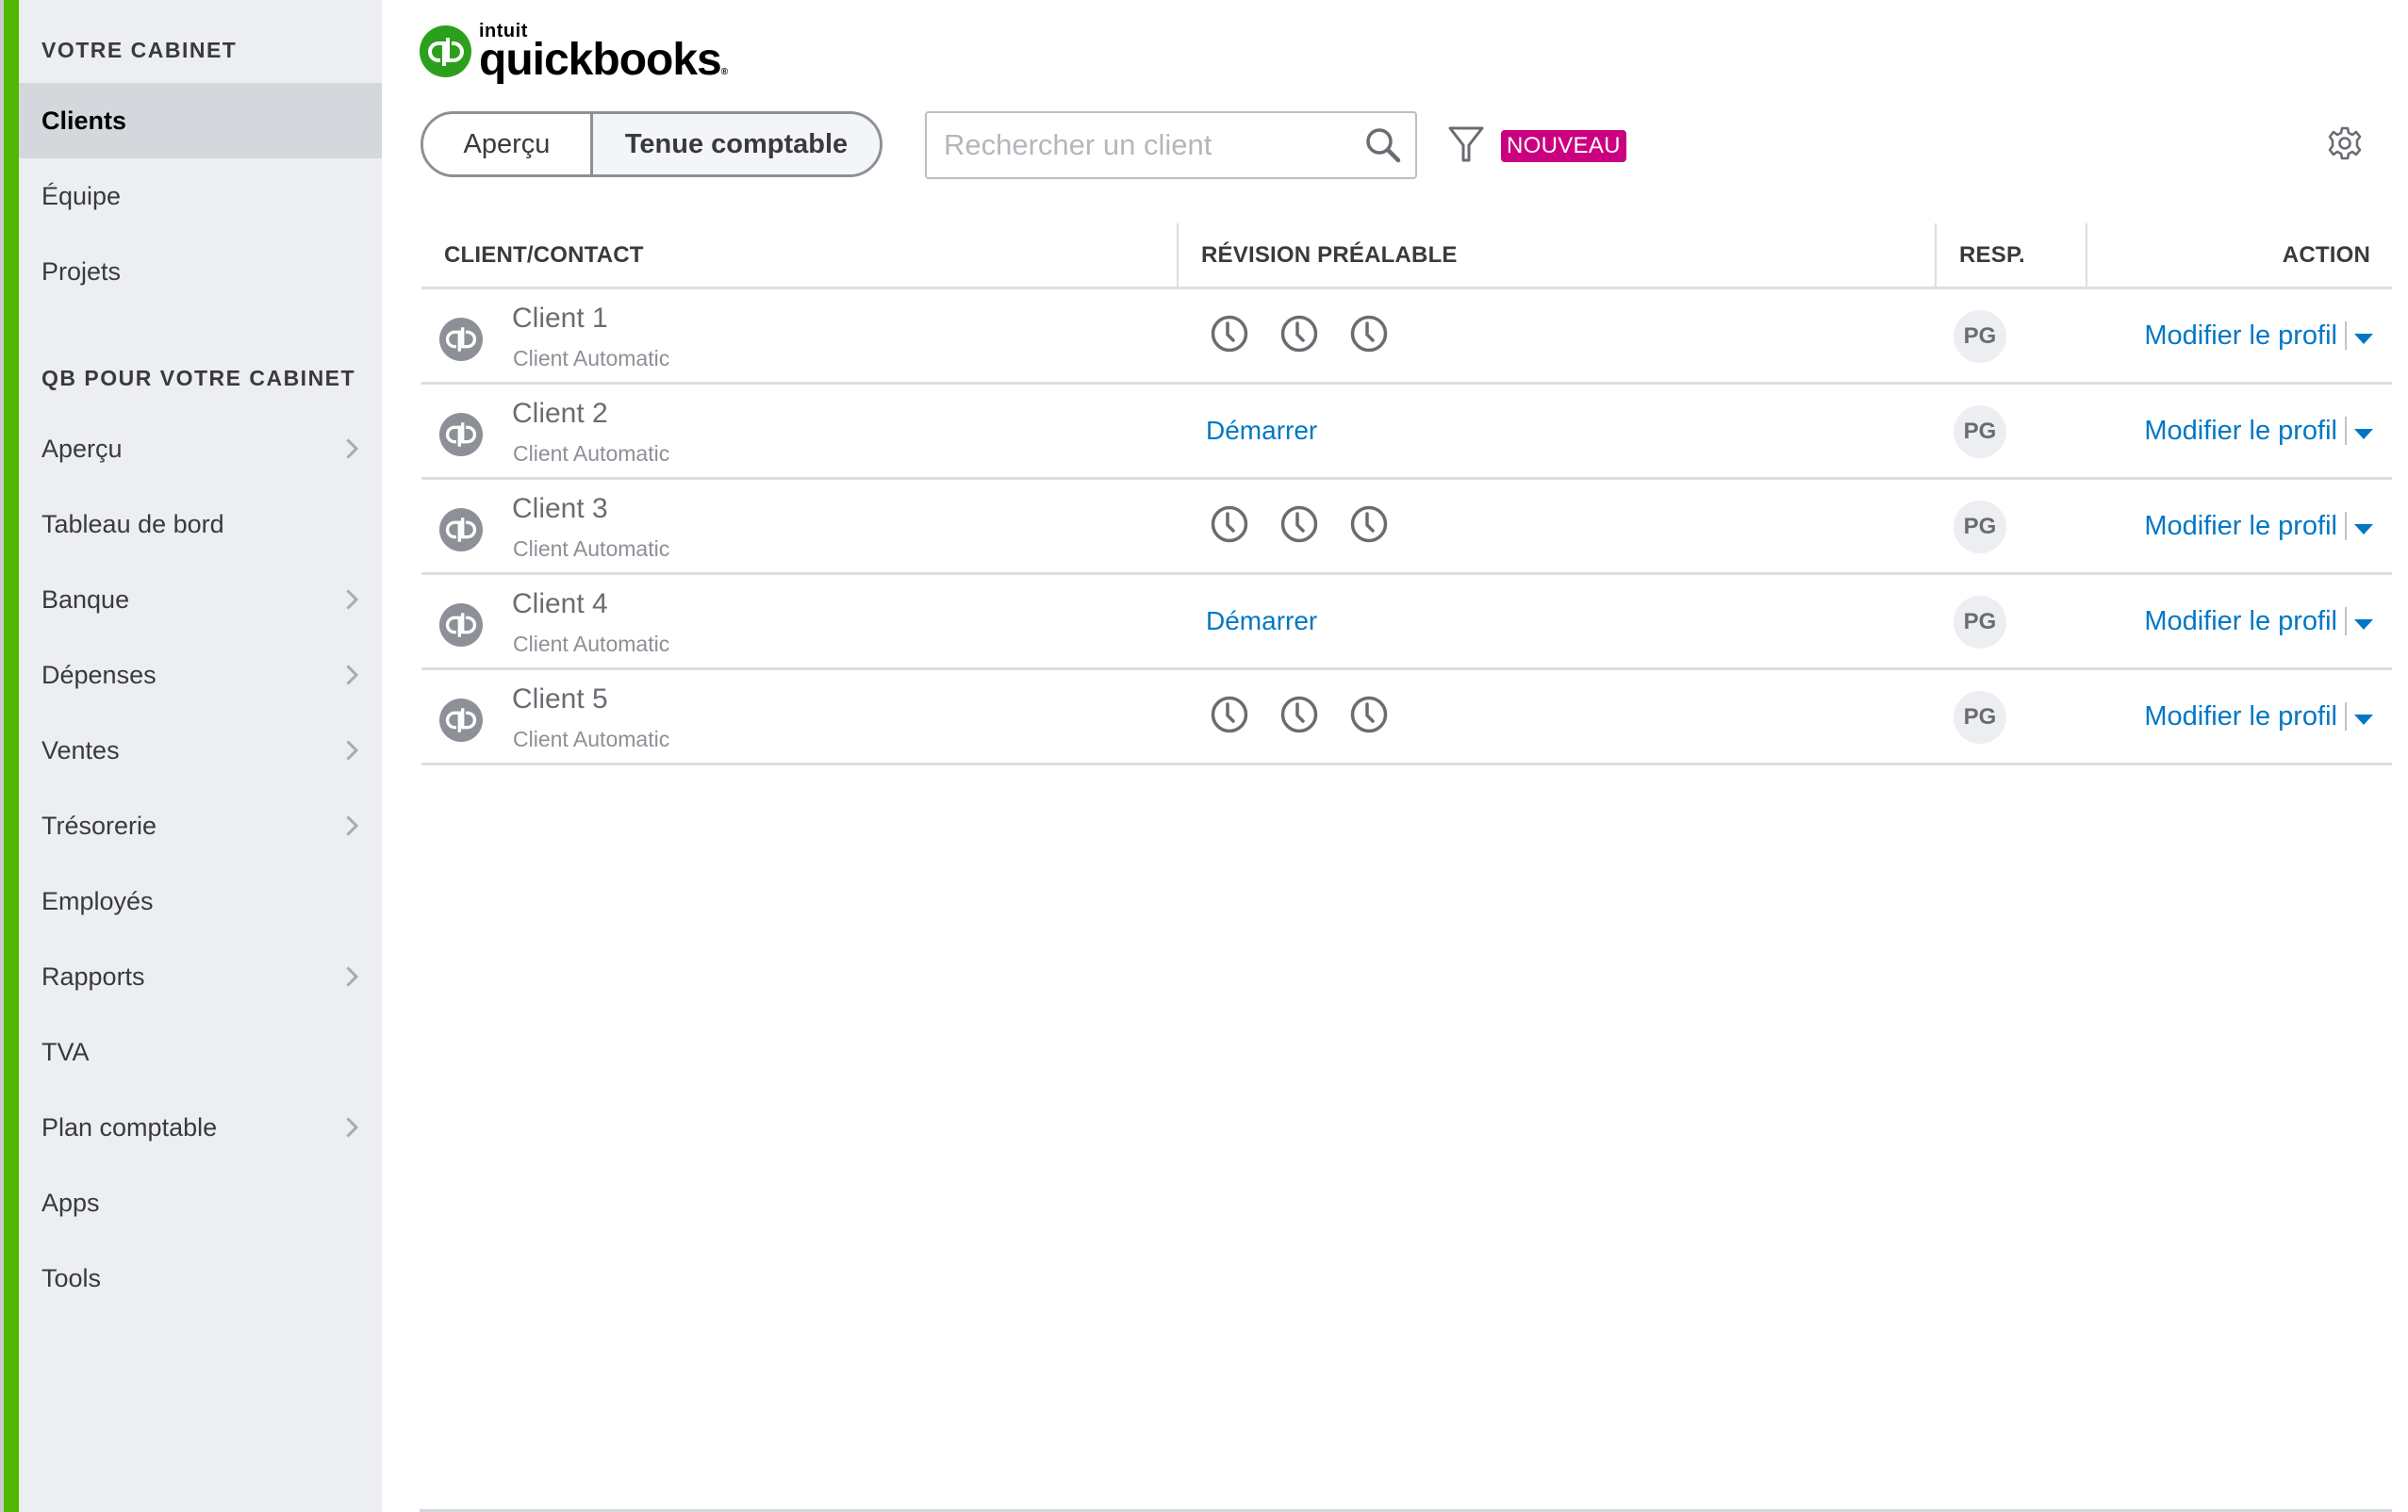 Image resolution: width=2408 pixels, height=1512 pixels. What do you see at coordinates (80, 750) in the screenshot?
I see `sidebar-item-label: Ventes` at bounding box center [80, 750].